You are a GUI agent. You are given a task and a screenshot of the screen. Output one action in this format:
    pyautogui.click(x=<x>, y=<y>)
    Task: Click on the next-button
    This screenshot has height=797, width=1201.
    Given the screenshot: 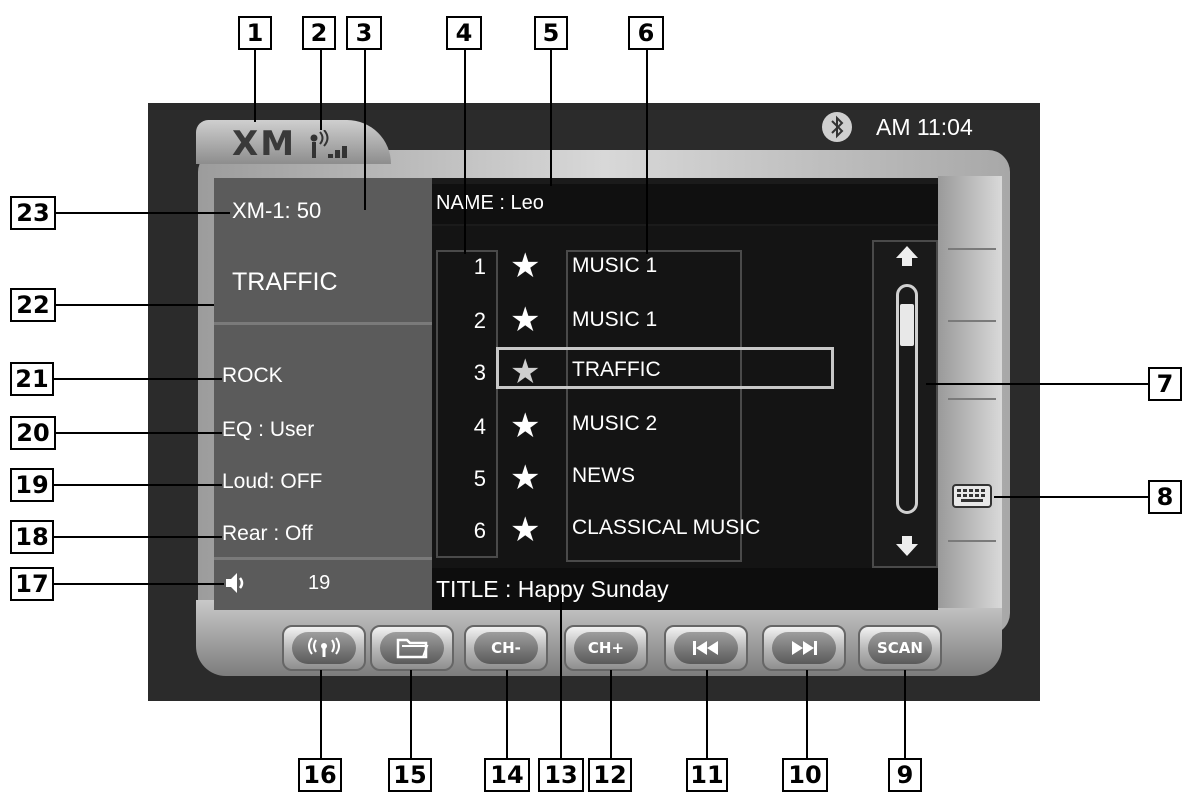 What is the action you would take?
    pyautogui.click(x=804, y=648)
    